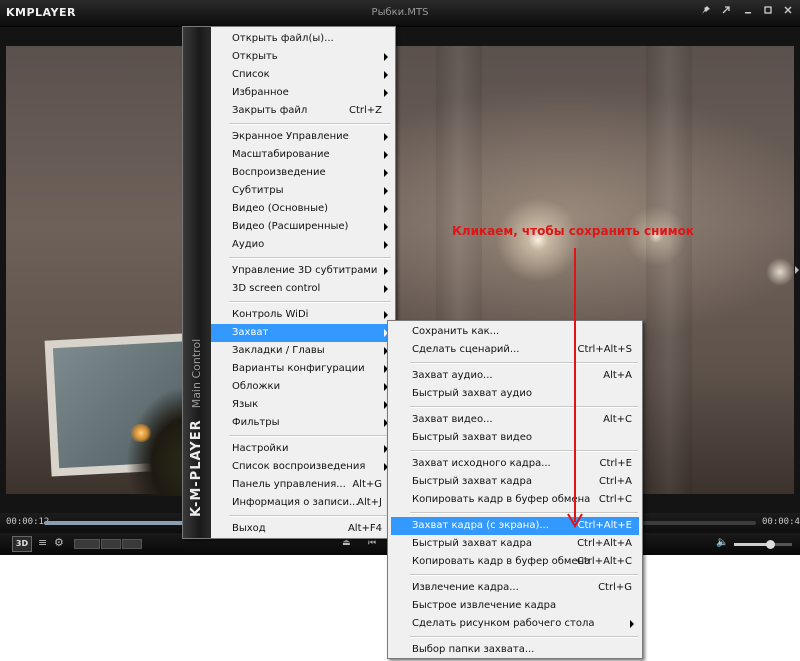  Describe the element at coordinates (770, 544) in the screenshot. I see `volume-knob` at that location.